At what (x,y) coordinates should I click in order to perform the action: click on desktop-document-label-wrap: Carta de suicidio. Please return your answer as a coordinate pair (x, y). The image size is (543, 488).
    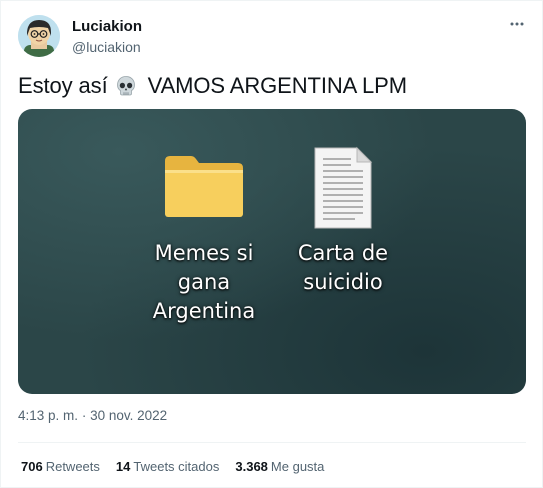
    Looking at the image, I should click on (343, 268).